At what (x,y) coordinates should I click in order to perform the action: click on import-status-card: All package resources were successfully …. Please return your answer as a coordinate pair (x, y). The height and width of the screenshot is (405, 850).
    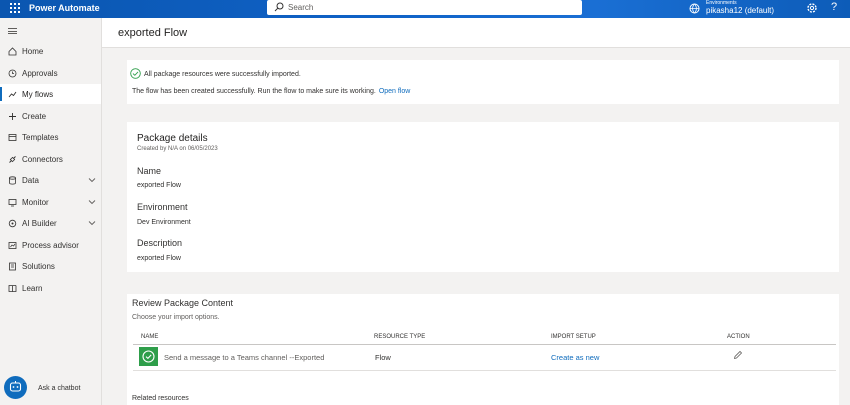
    Looking at the image, I should click on (483, 82).